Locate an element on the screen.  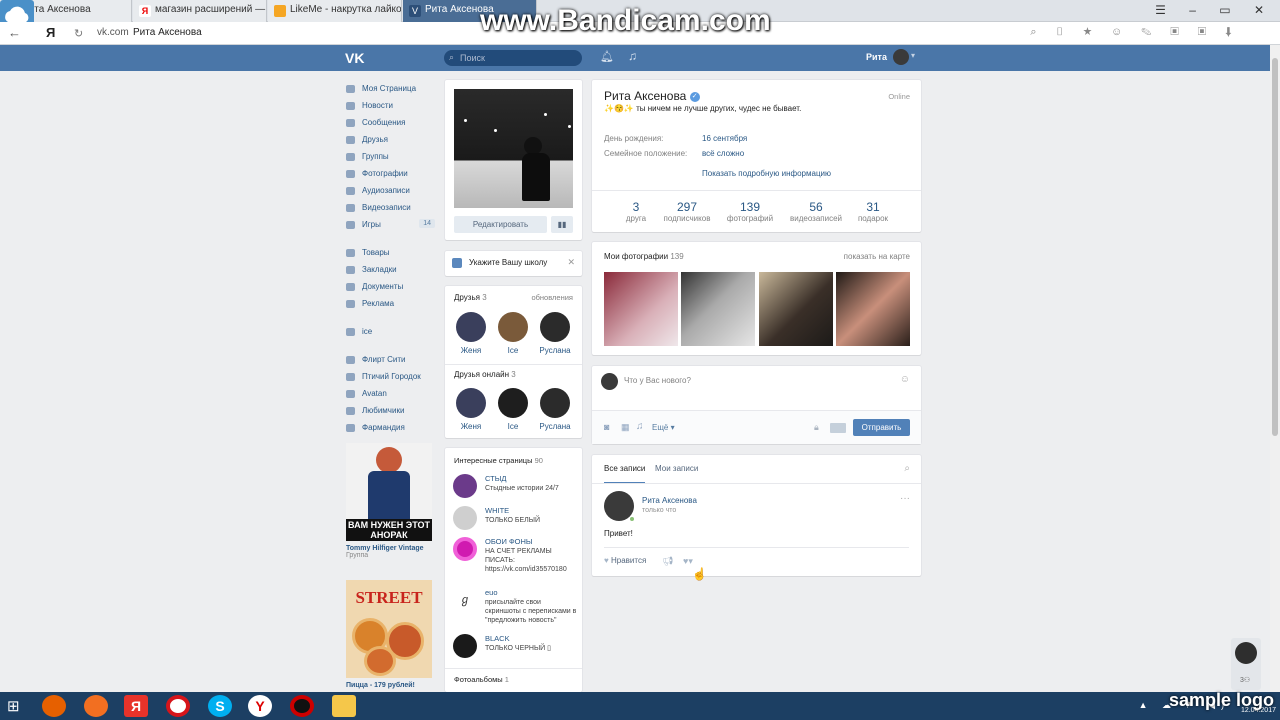
nav-my-page: Моя Страница is located at coordinates (390, 90).